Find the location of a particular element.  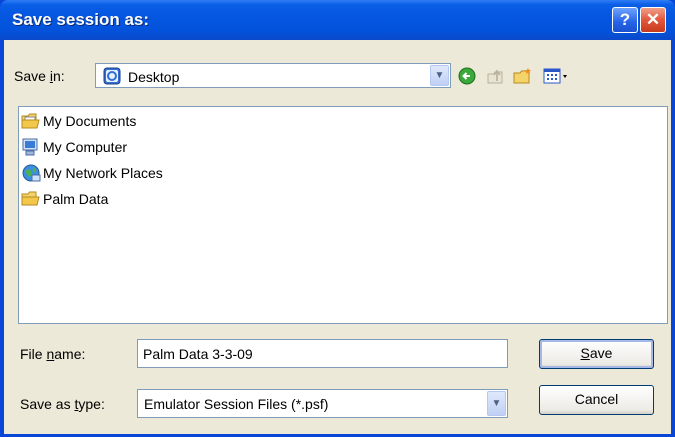

save-button: Save is located at coordinates (596, 354).